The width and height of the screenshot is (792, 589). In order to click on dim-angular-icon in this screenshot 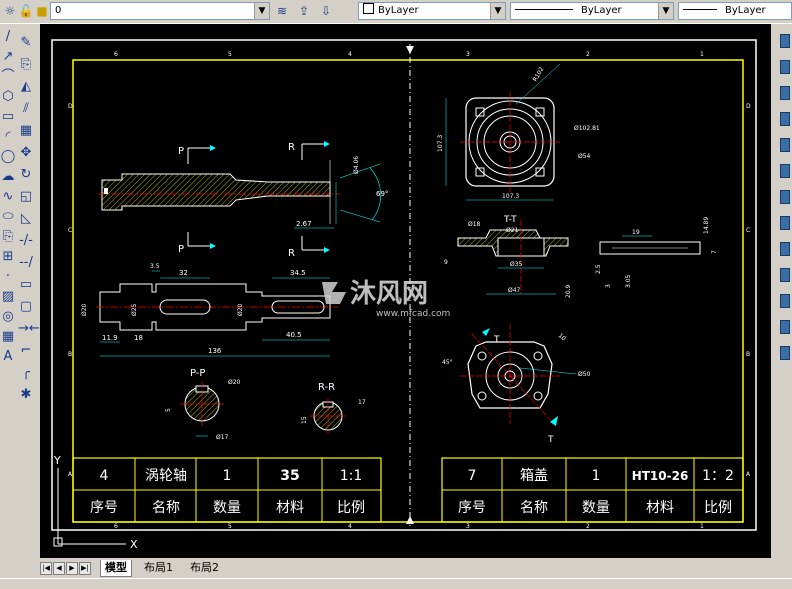, I will do `click(785, 197)`.